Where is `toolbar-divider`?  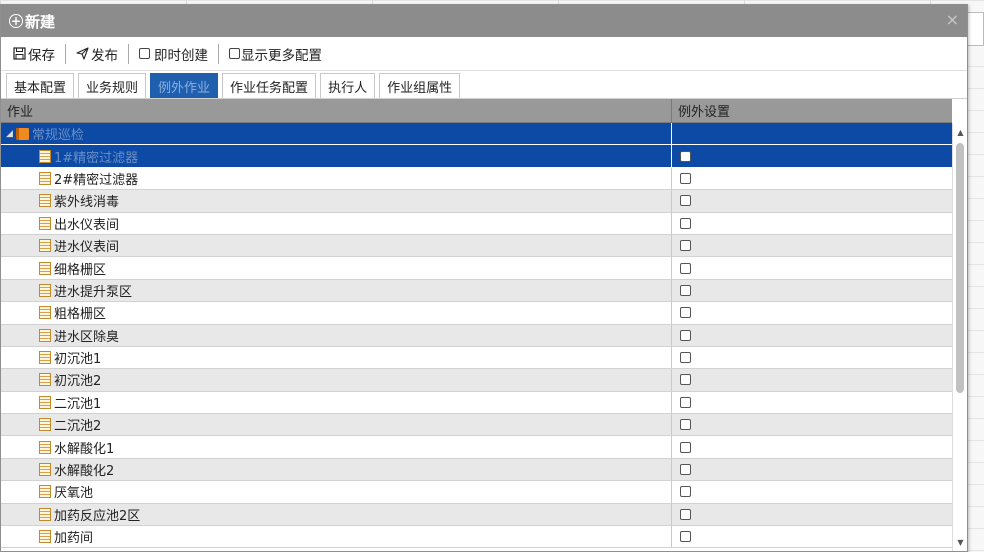
toolbar-divider is located at coordinates (65, 53).